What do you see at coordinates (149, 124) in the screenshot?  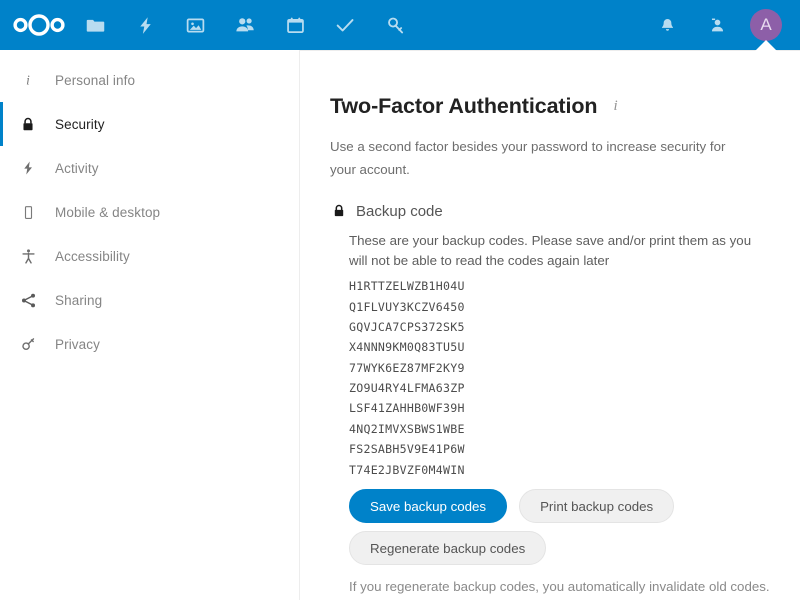 I see `sidebar-item-security: Security` at bounding box center [149, 124].